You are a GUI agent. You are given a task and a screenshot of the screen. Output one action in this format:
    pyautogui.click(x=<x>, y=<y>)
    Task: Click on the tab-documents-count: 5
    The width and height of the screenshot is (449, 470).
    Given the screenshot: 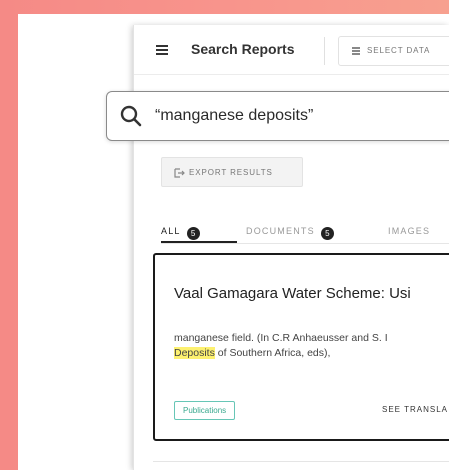 What is the action you would take?
    pyautogui.click(x=327, y=233)
    